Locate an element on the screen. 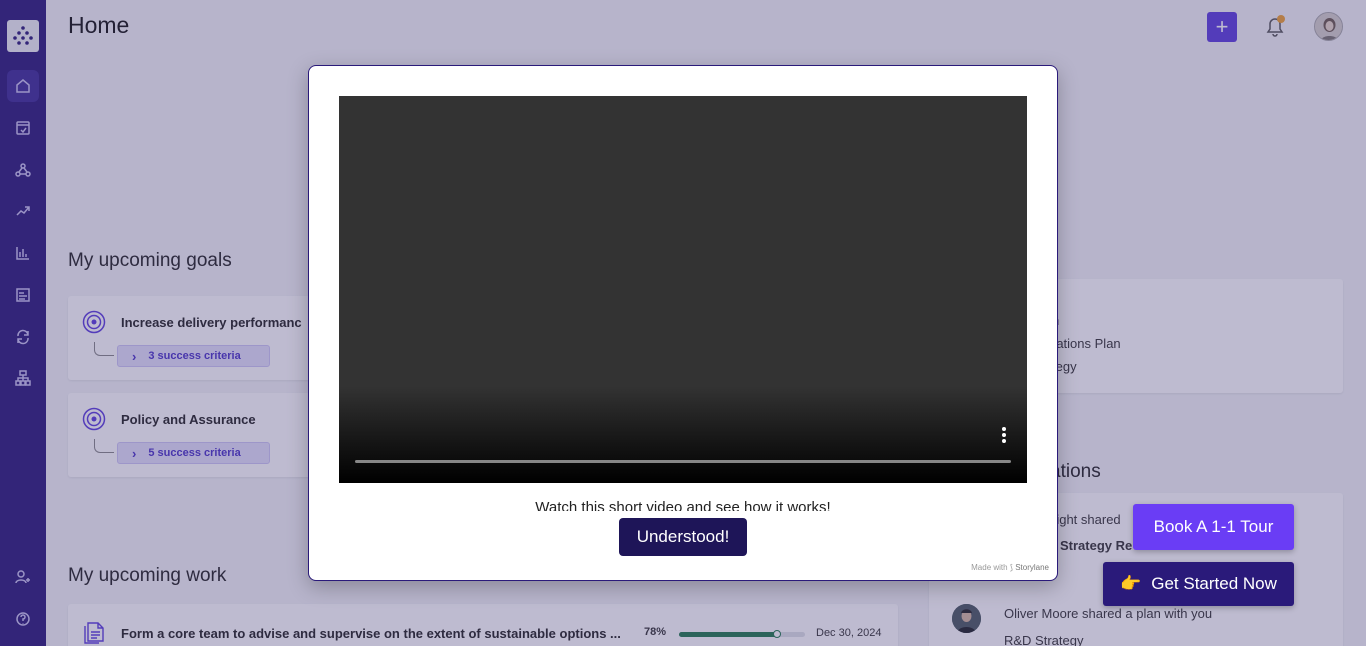 Image resolution: width=1366 pixels, height=646 pixels. book-tour-button: Book A 1-1 Tour is located at coordinates (1213, 527).